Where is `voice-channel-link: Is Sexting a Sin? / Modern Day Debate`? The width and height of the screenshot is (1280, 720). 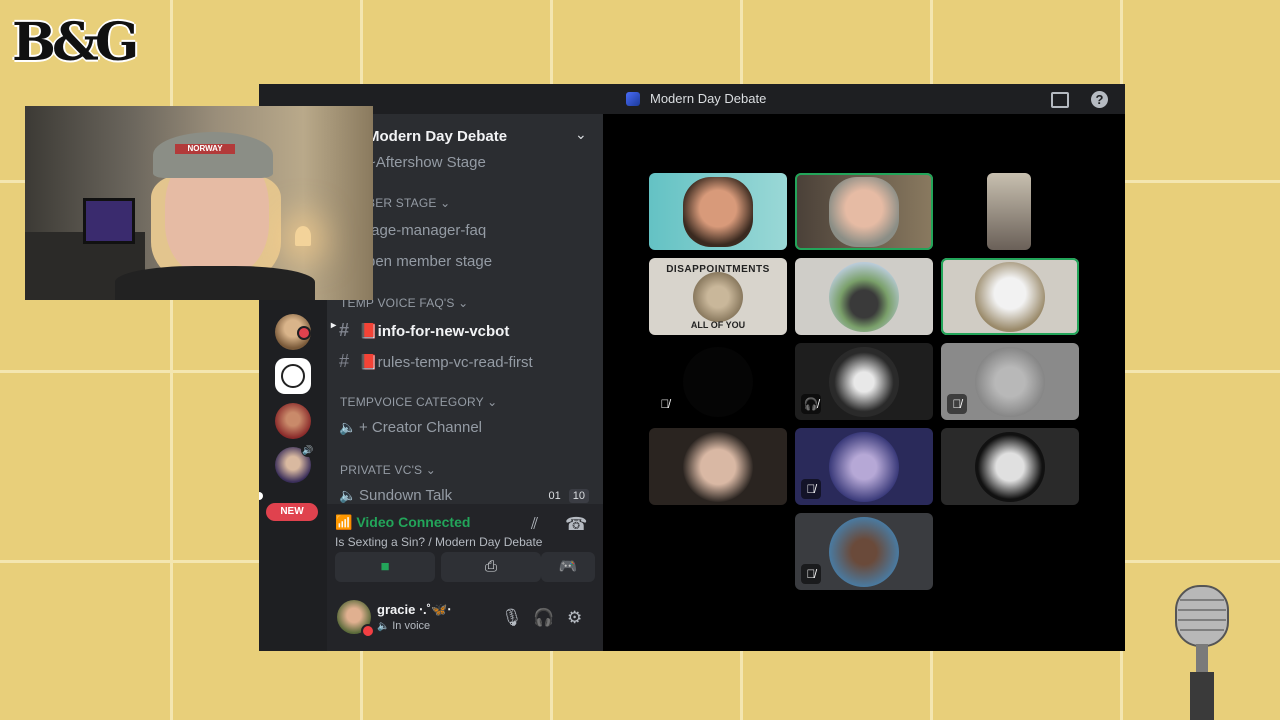 voice-channel-link: Is Sexting a Sin? / Modern Day Debate is located at coordinates (438, 542).